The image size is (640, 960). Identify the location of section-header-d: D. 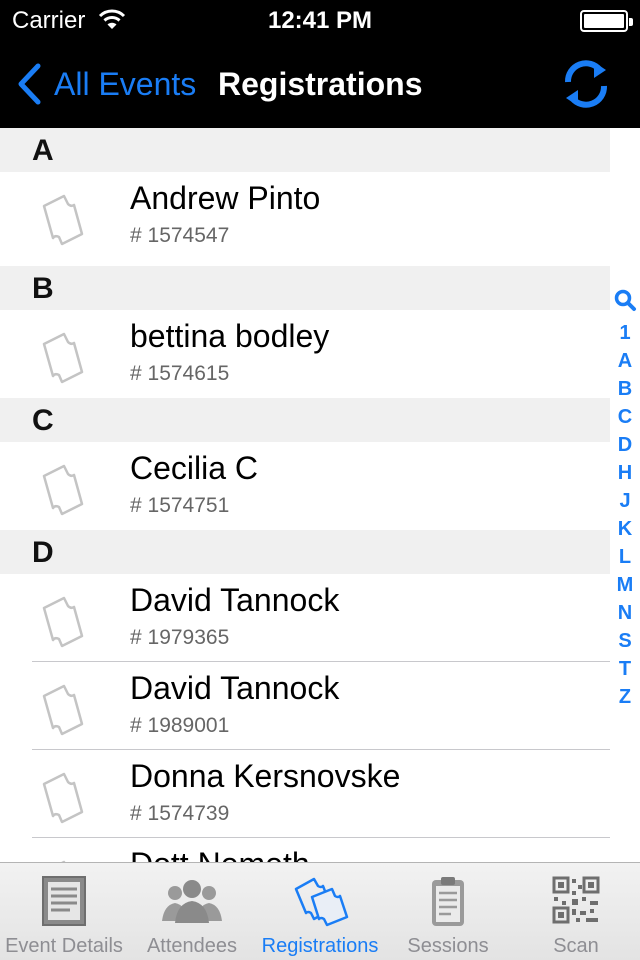
(305, 552).